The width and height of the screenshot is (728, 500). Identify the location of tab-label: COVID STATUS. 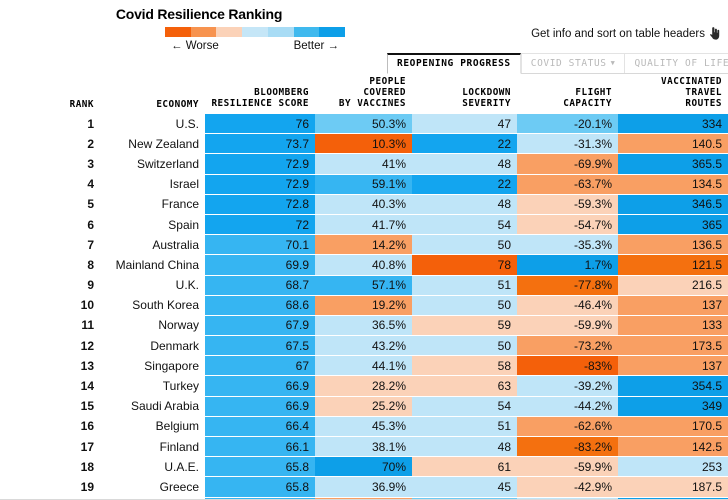
(568, 63).